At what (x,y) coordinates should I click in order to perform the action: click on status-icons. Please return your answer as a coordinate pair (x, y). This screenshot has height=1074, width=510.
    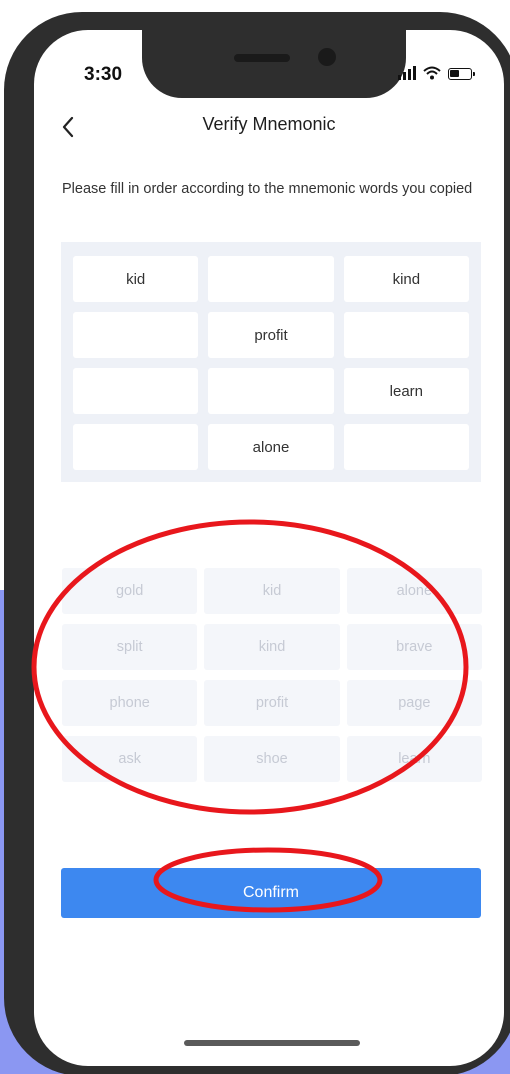
    Looking at the image, I should click on (436, 73).